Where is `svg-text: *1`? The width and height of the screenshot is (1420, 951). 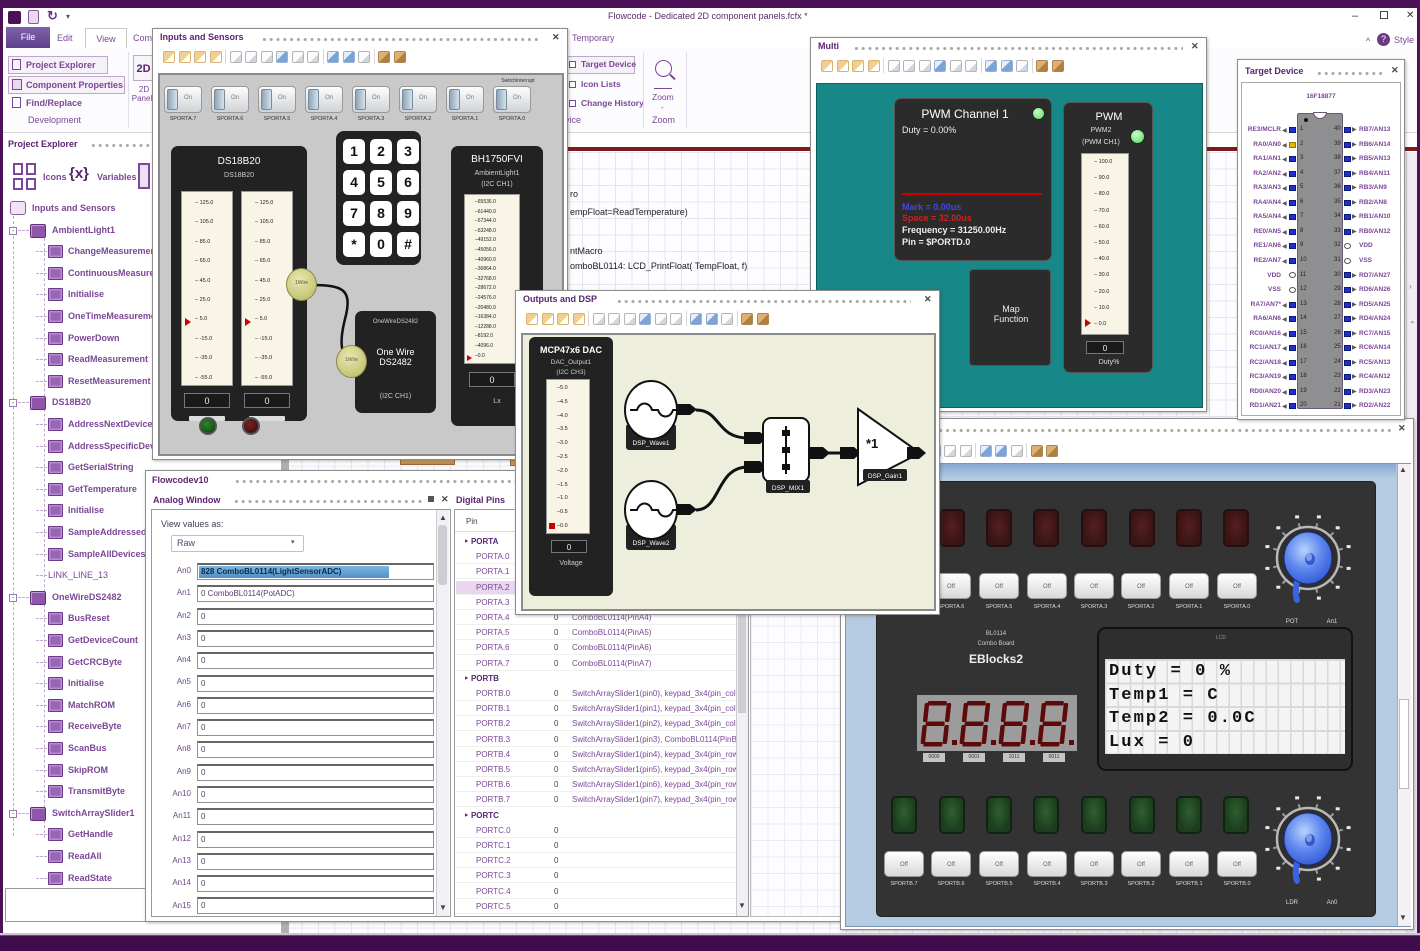
svg-text: *1 is located at coordinates (872, 443).